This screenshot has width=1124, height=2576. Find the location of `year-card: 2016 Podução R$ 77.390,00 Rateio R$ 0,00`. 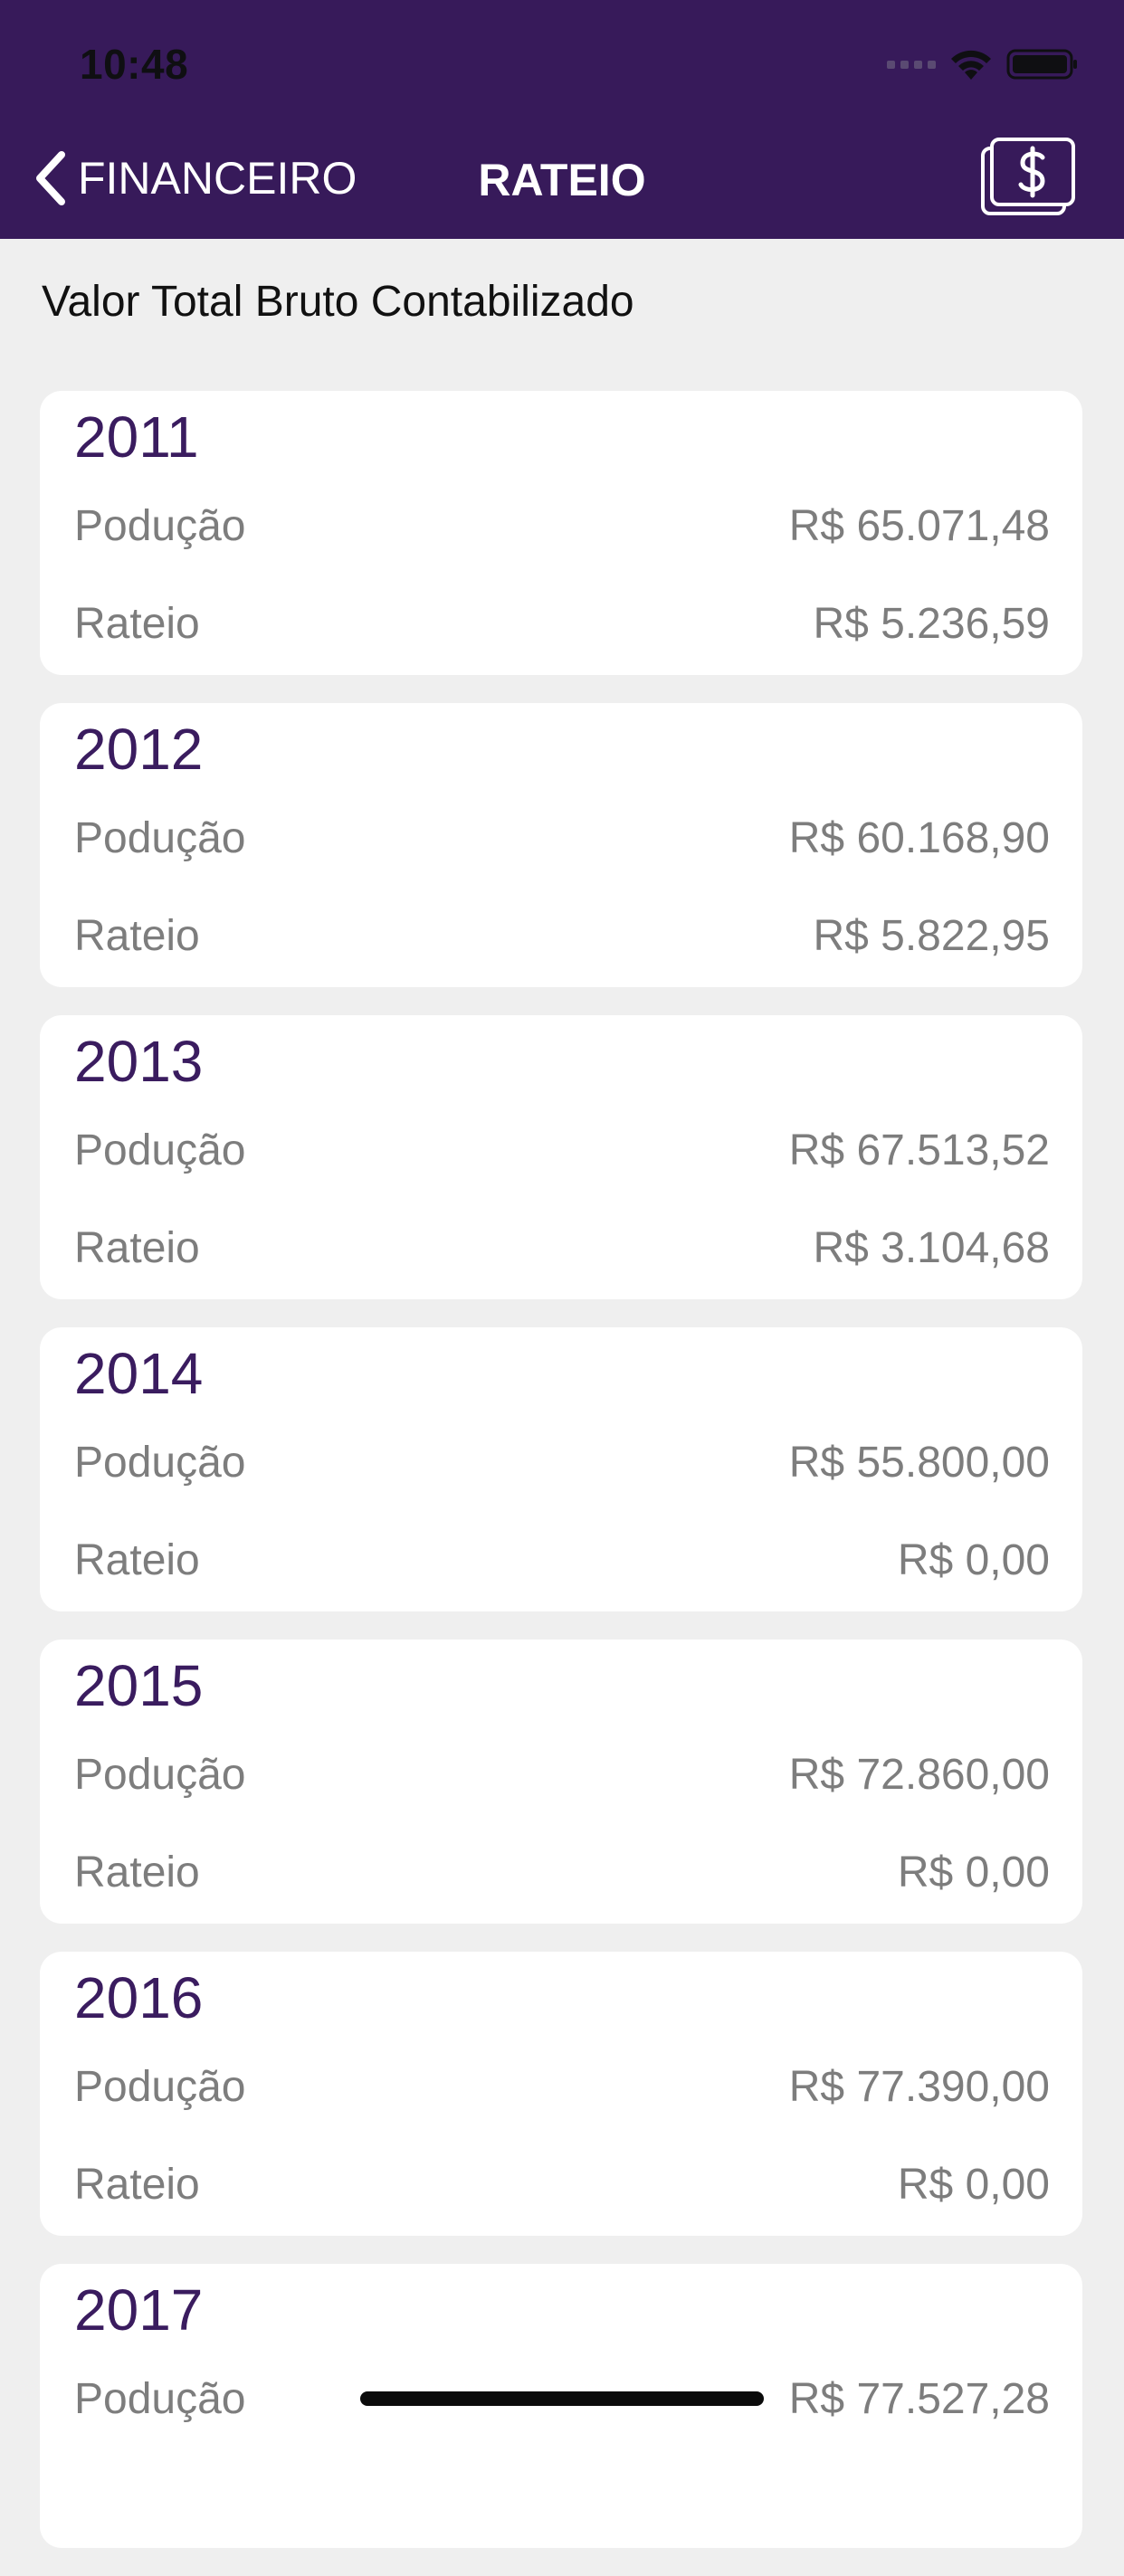

year-card: 2016 Podução R$ 77.390,00 Rateio R$ 0,00 is located at coordinates (561, 2094).